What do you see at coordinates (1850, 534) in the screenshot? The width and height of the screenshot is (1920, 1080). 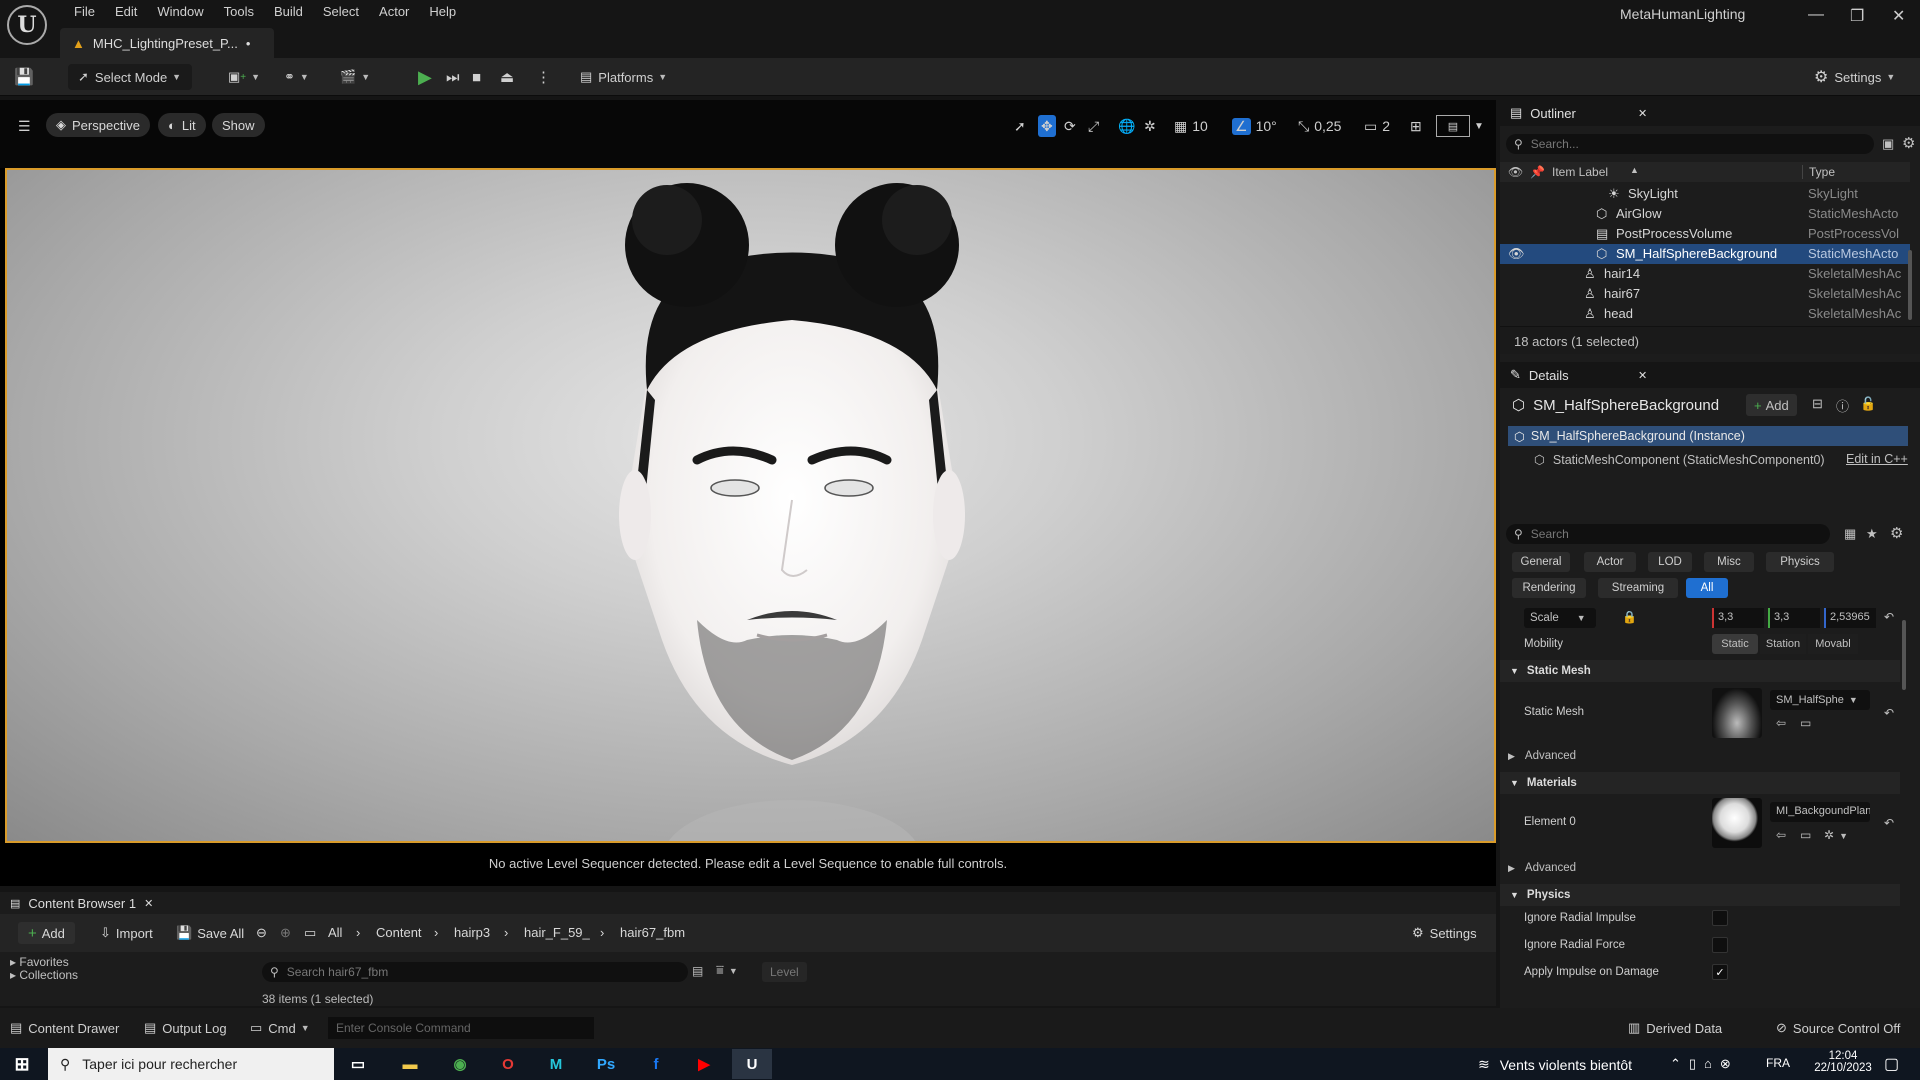 I see `table-view-icon: ▦` at bounding box center [1850, 534].